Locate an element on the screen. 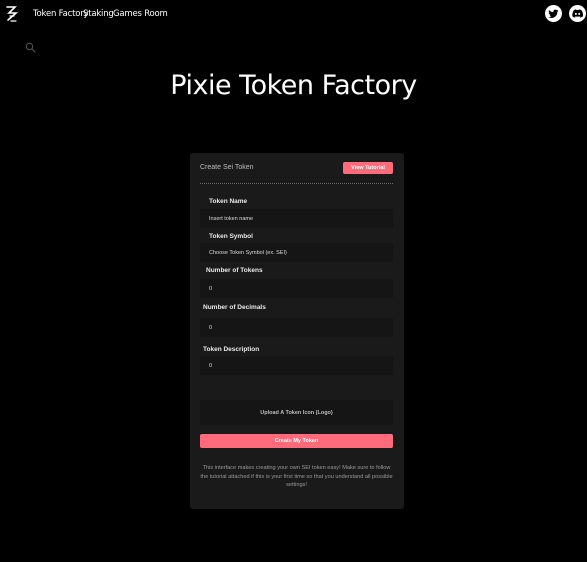 The image size is (587, 562). divider is located at coordinates (296, 183).